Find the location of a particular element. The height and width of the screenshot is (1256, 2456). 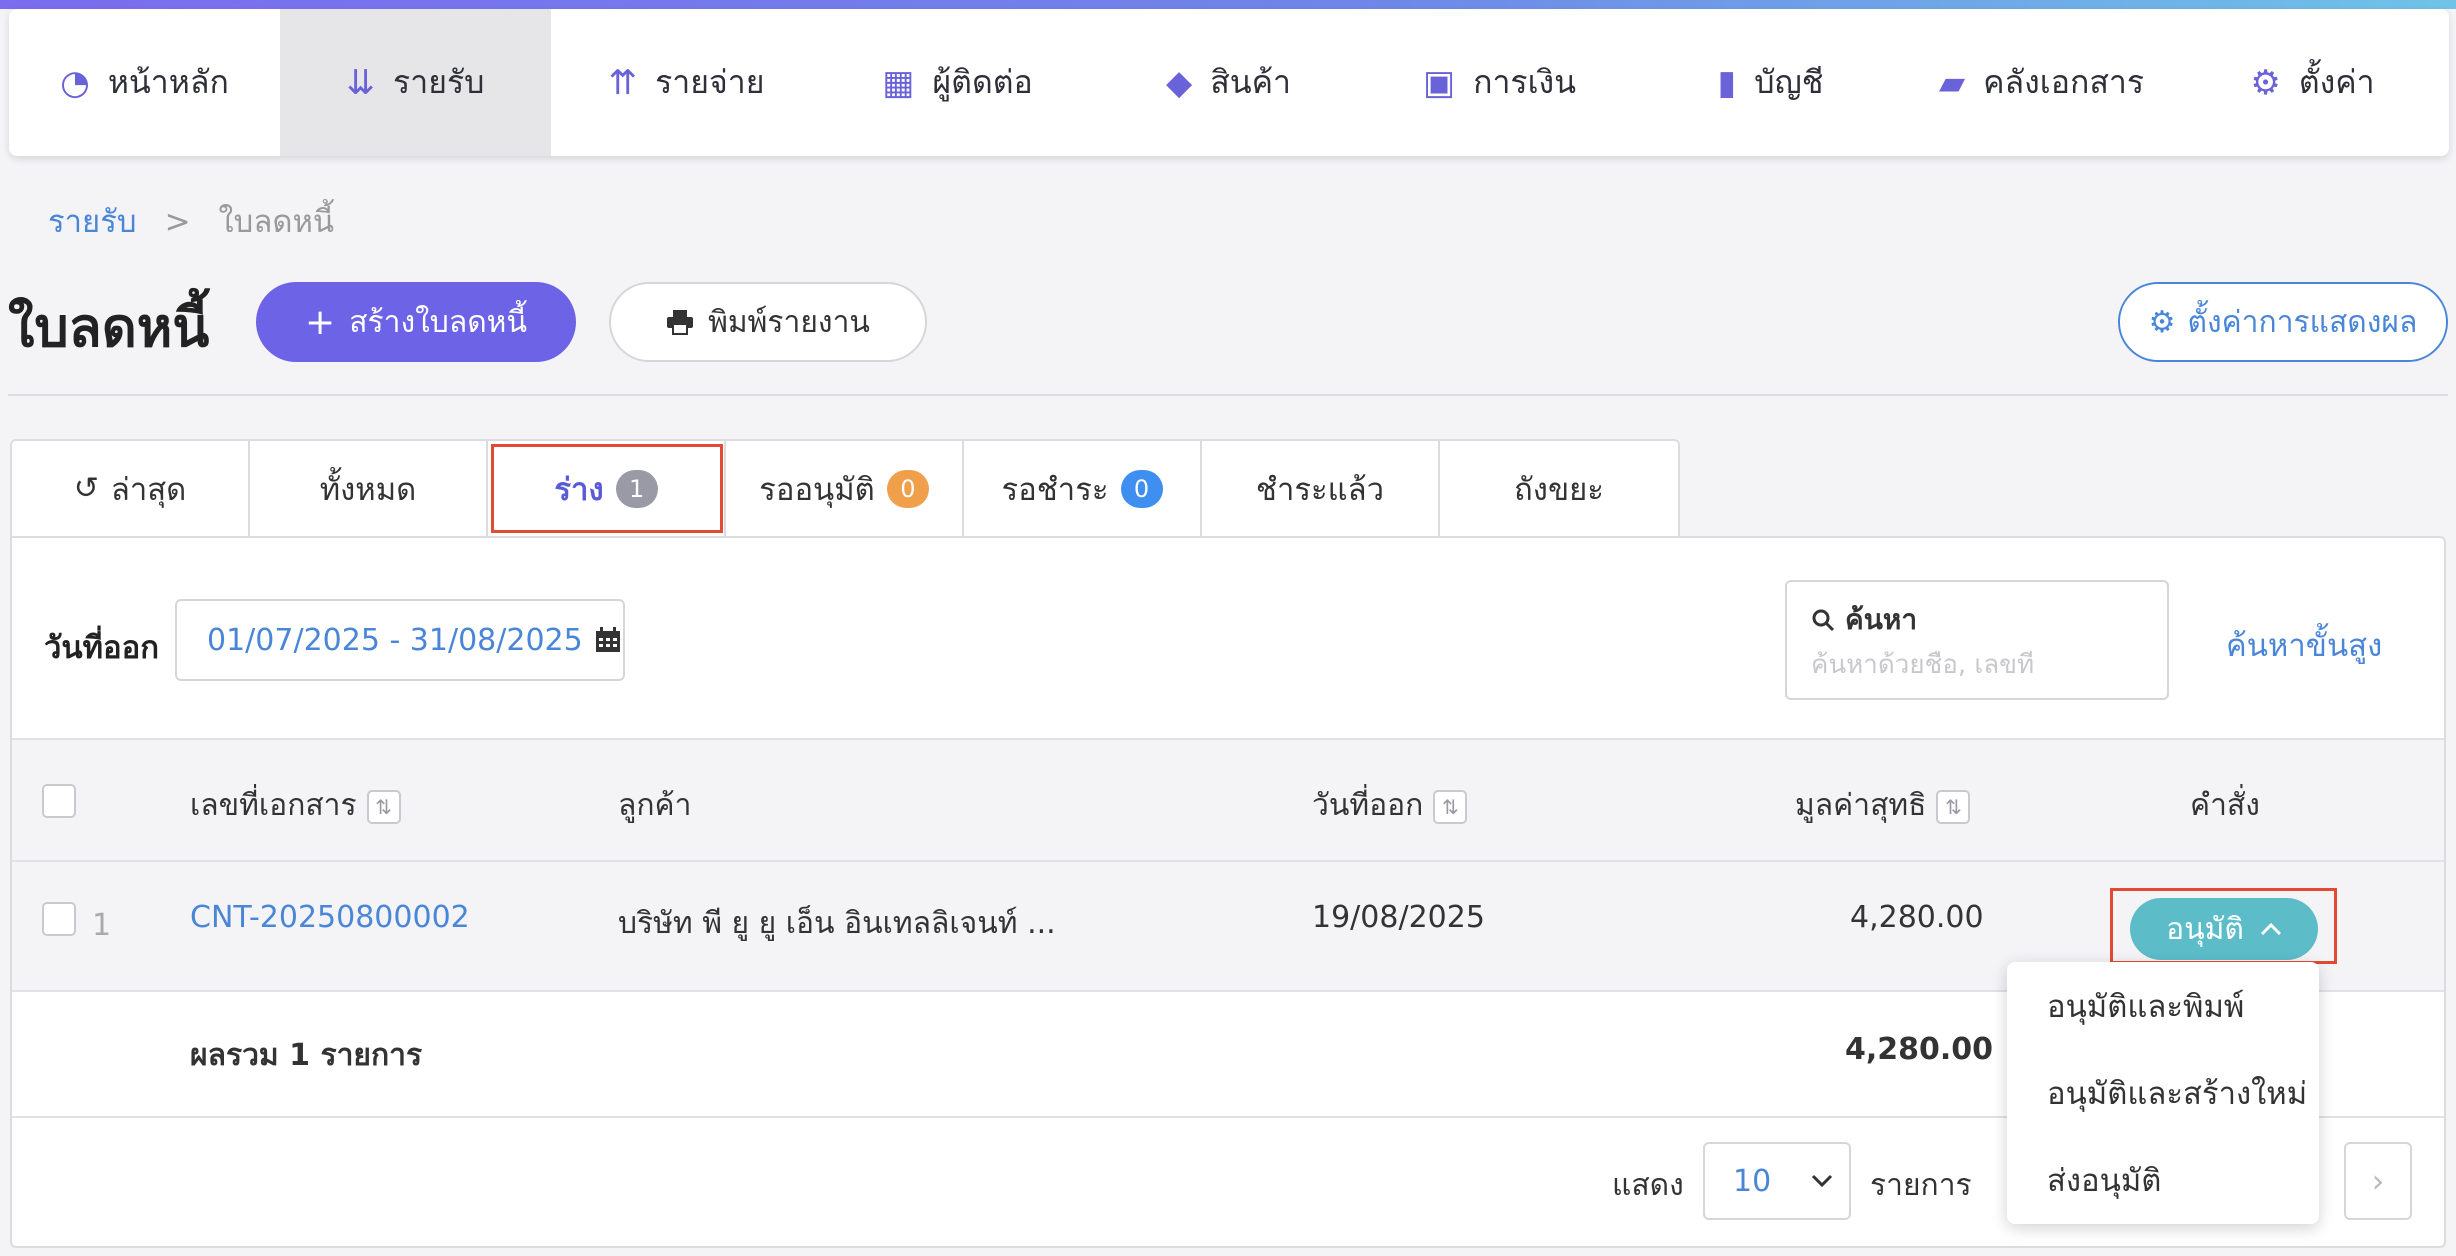

tab-label: รออนุมัติ is located at coordinates (817, 489).